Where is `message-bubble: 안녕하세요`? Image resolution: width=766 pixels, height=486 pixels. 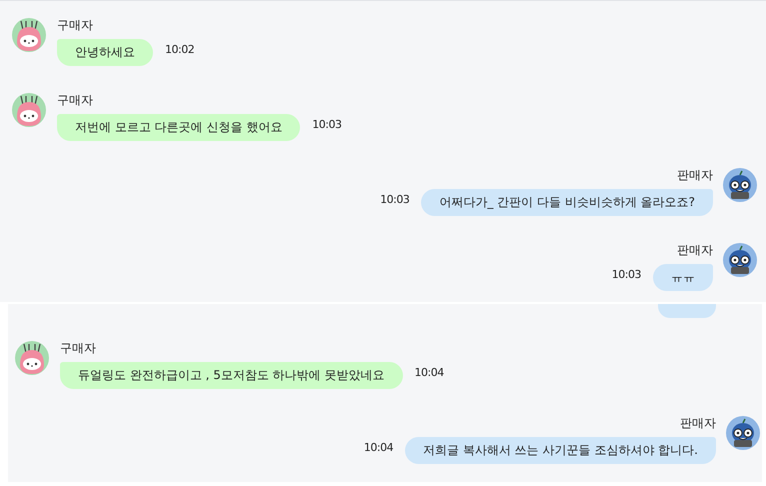 message-bubble: 안녕하세요 is located at coordinates (105, 52).